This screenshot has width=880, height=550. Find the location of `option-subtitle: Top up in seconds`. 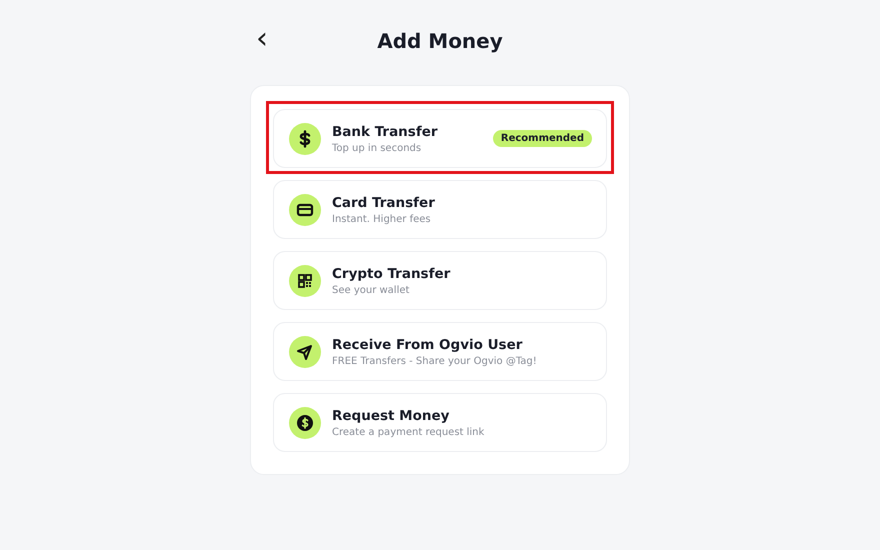

option-subtitle: Top up in seconds is located at coordinates (377, 148).